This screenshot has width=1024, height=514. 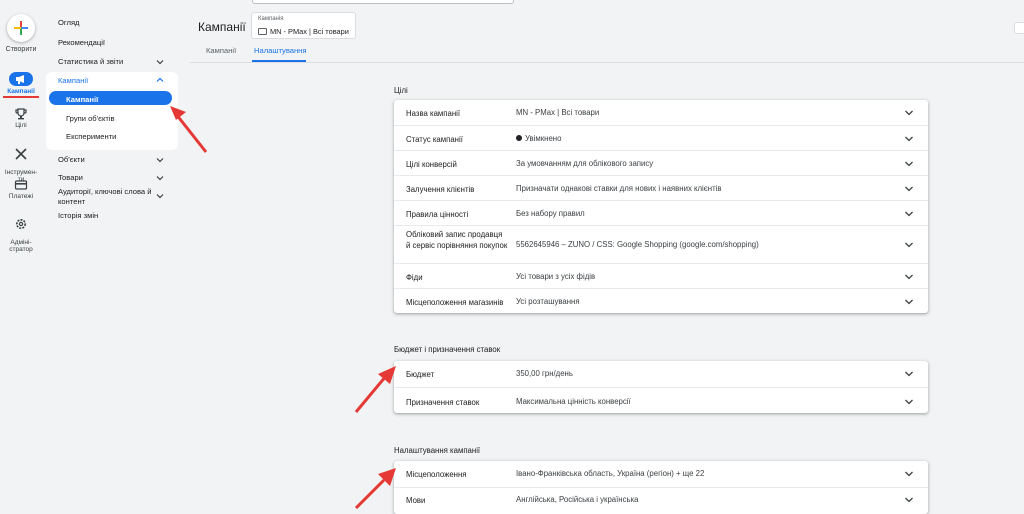 What do you see at coordinates (160, 80) in the screenshot?
I see `chevron-up-icon` at bounding box center [160, 80].